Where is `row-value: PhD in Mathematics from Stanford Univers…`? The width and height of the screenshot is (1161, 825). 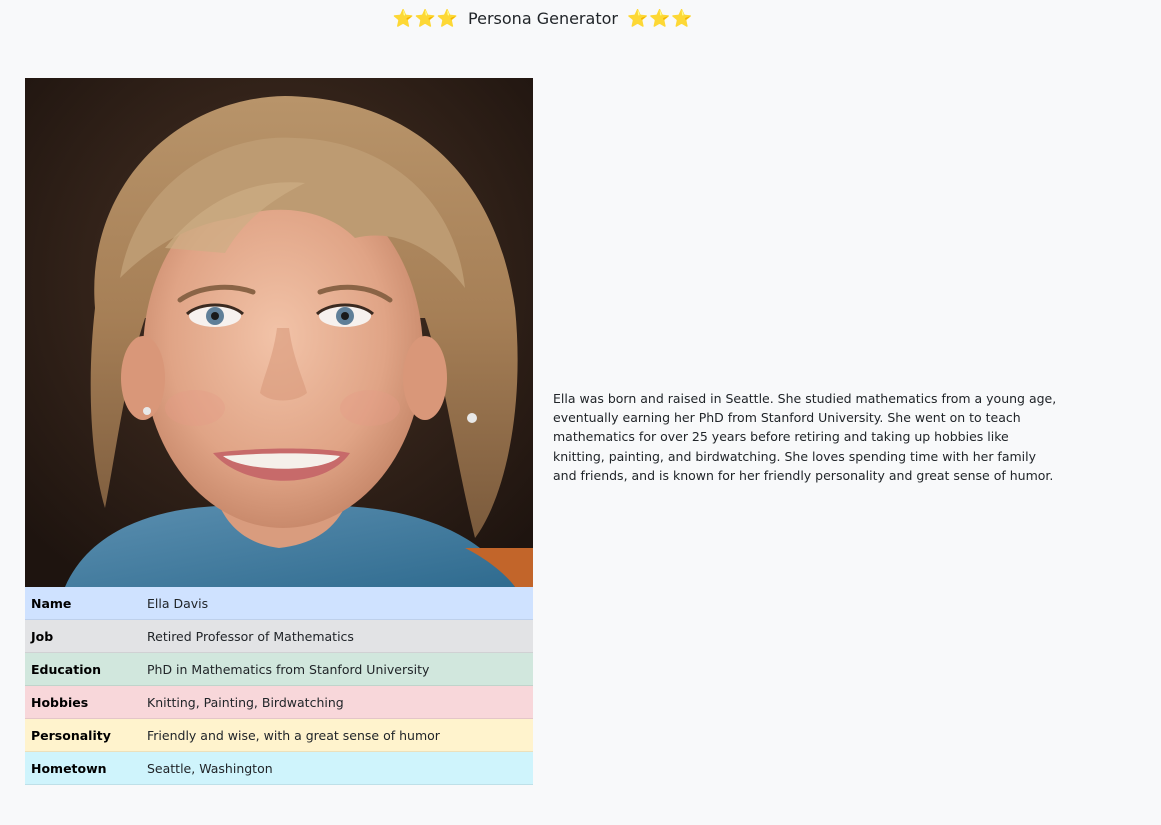 row-value: PhD in Mathematics from Stanford Univers… is located at coordinates (337, 669).